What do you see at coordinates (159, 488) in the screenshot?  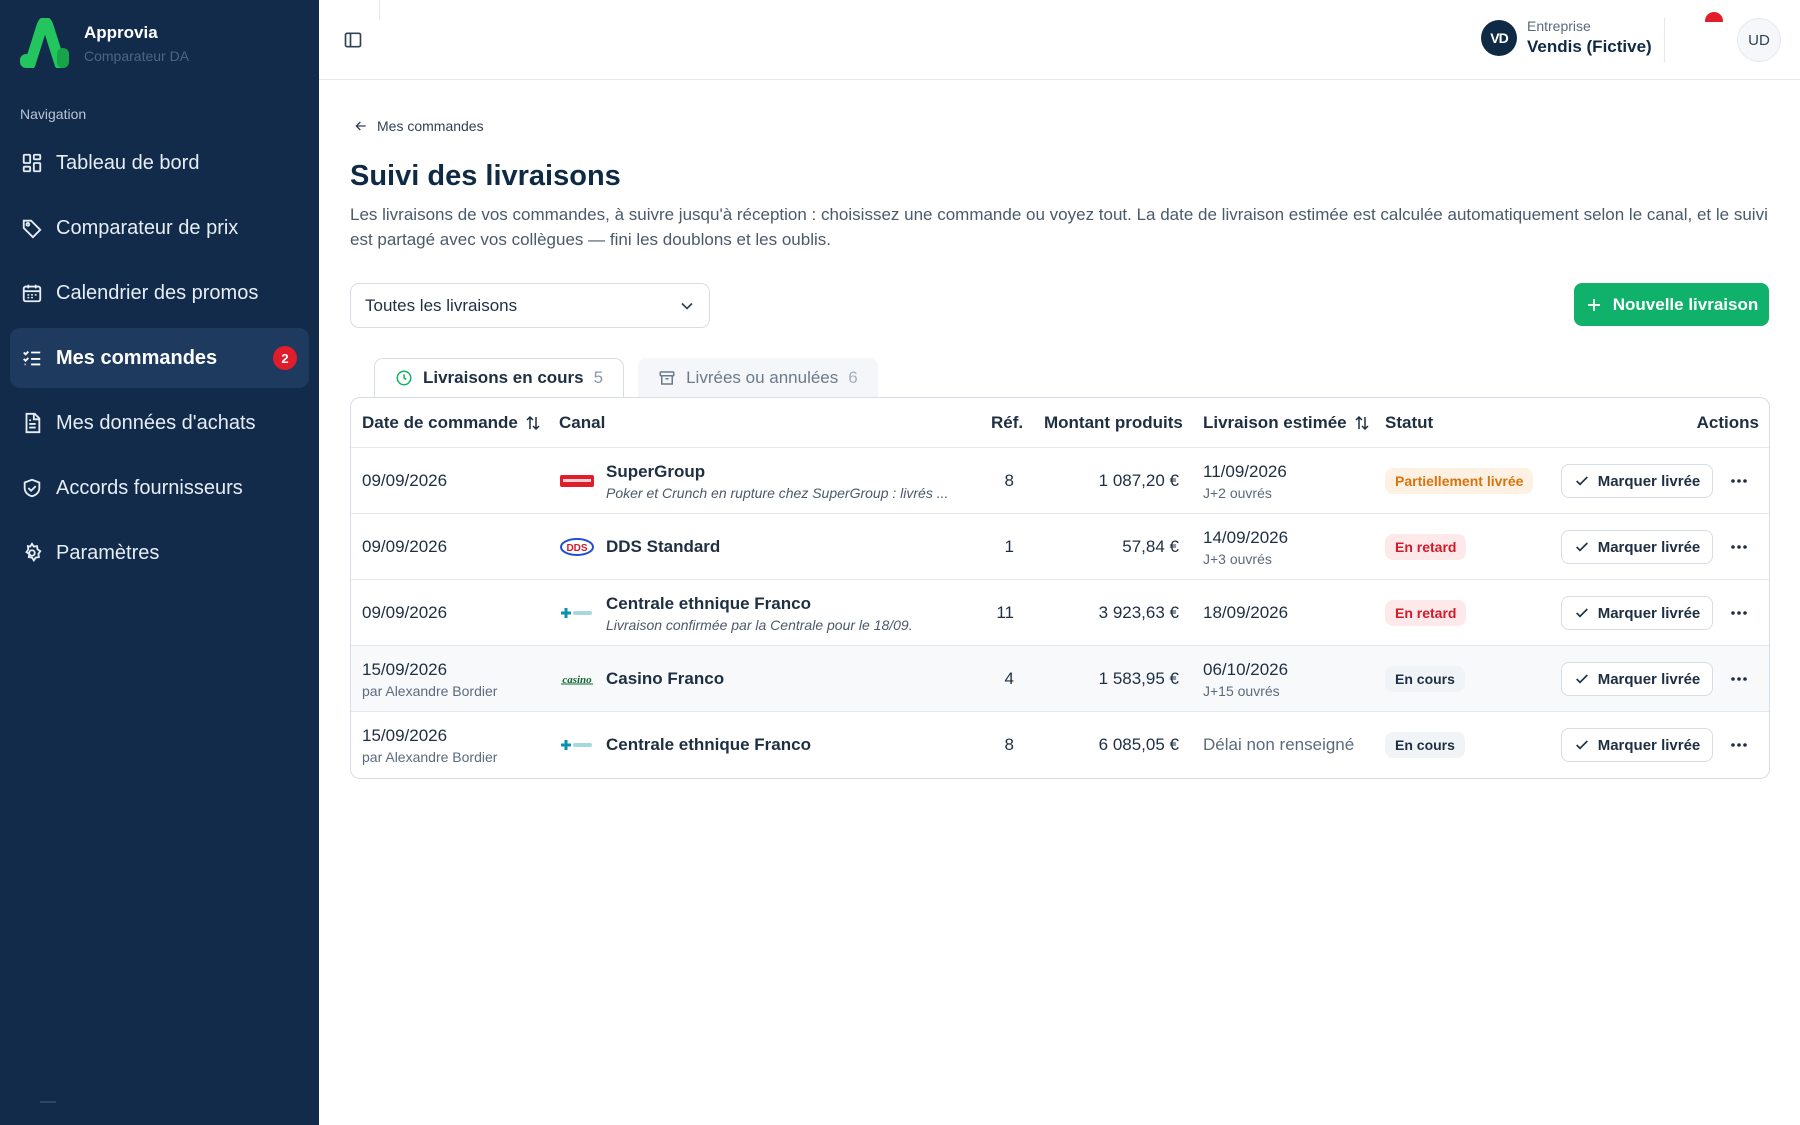 I see `sidebar-item-supplier-agreements: Accords fournisseurs` at bounding box center [159, 488].